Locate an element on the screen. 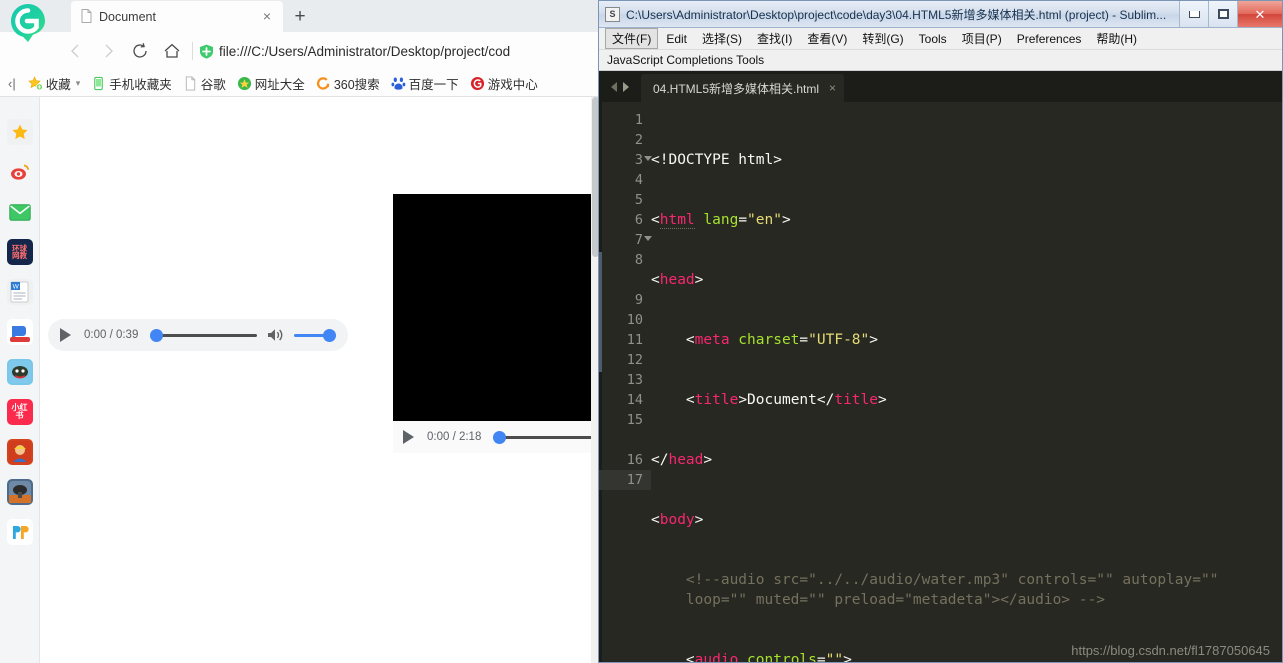 This screenshot has height=663, width=1283. audio-seek-knob is located at coordinates (157, 335).